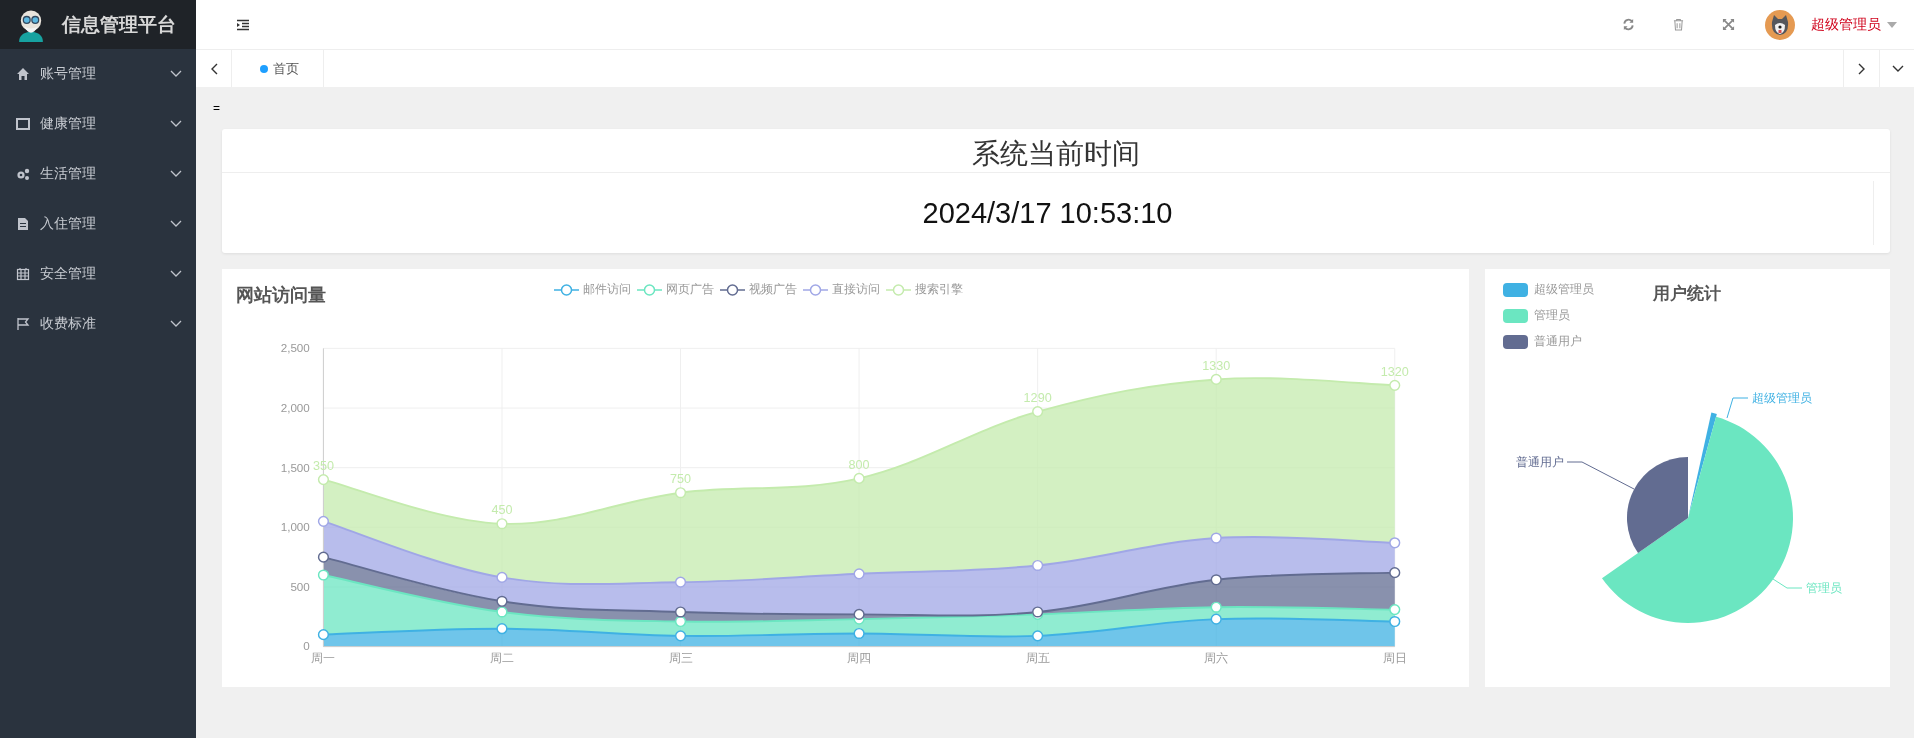 The height and width of the screenshot is (738, 1914). Describe the element at coordinates (681, 478) in the screenshot. I see `data-label: 750` at that location.